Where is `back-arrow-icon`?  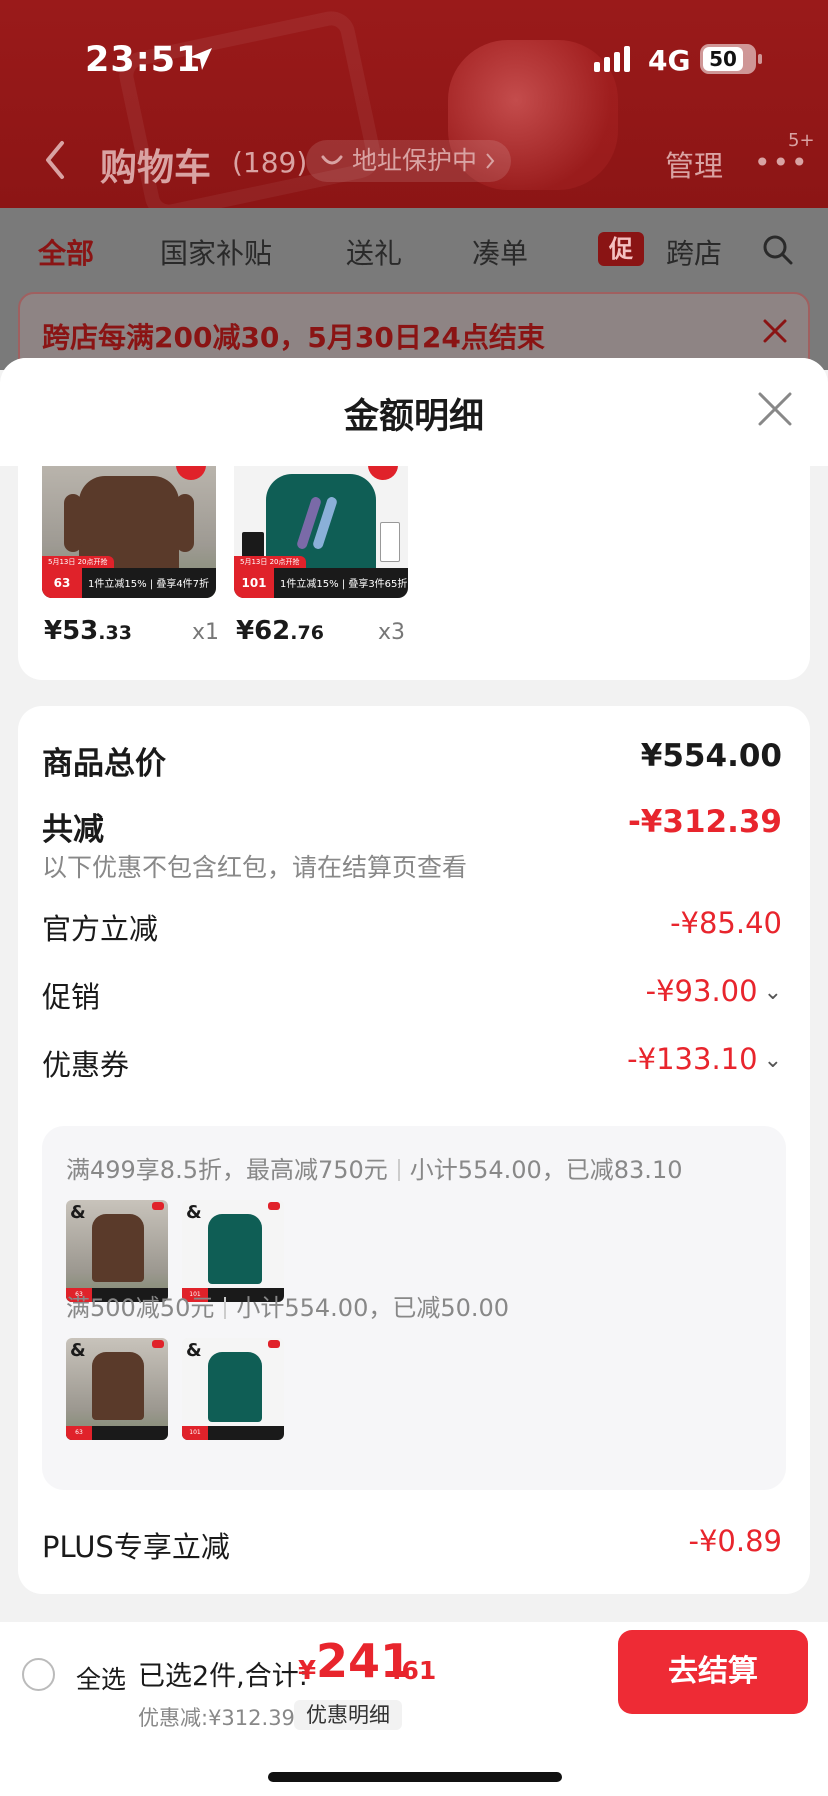 back-arrow-icon is located at coordinates (55, 160).